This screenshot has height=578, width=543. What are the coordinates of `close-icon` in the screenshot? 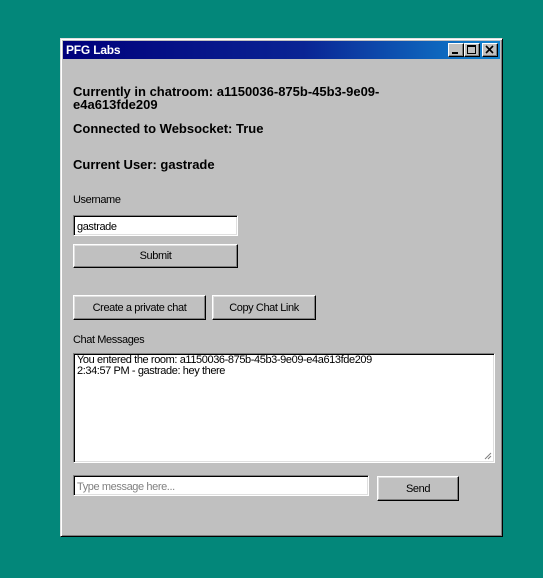 It's located at (489, 49).